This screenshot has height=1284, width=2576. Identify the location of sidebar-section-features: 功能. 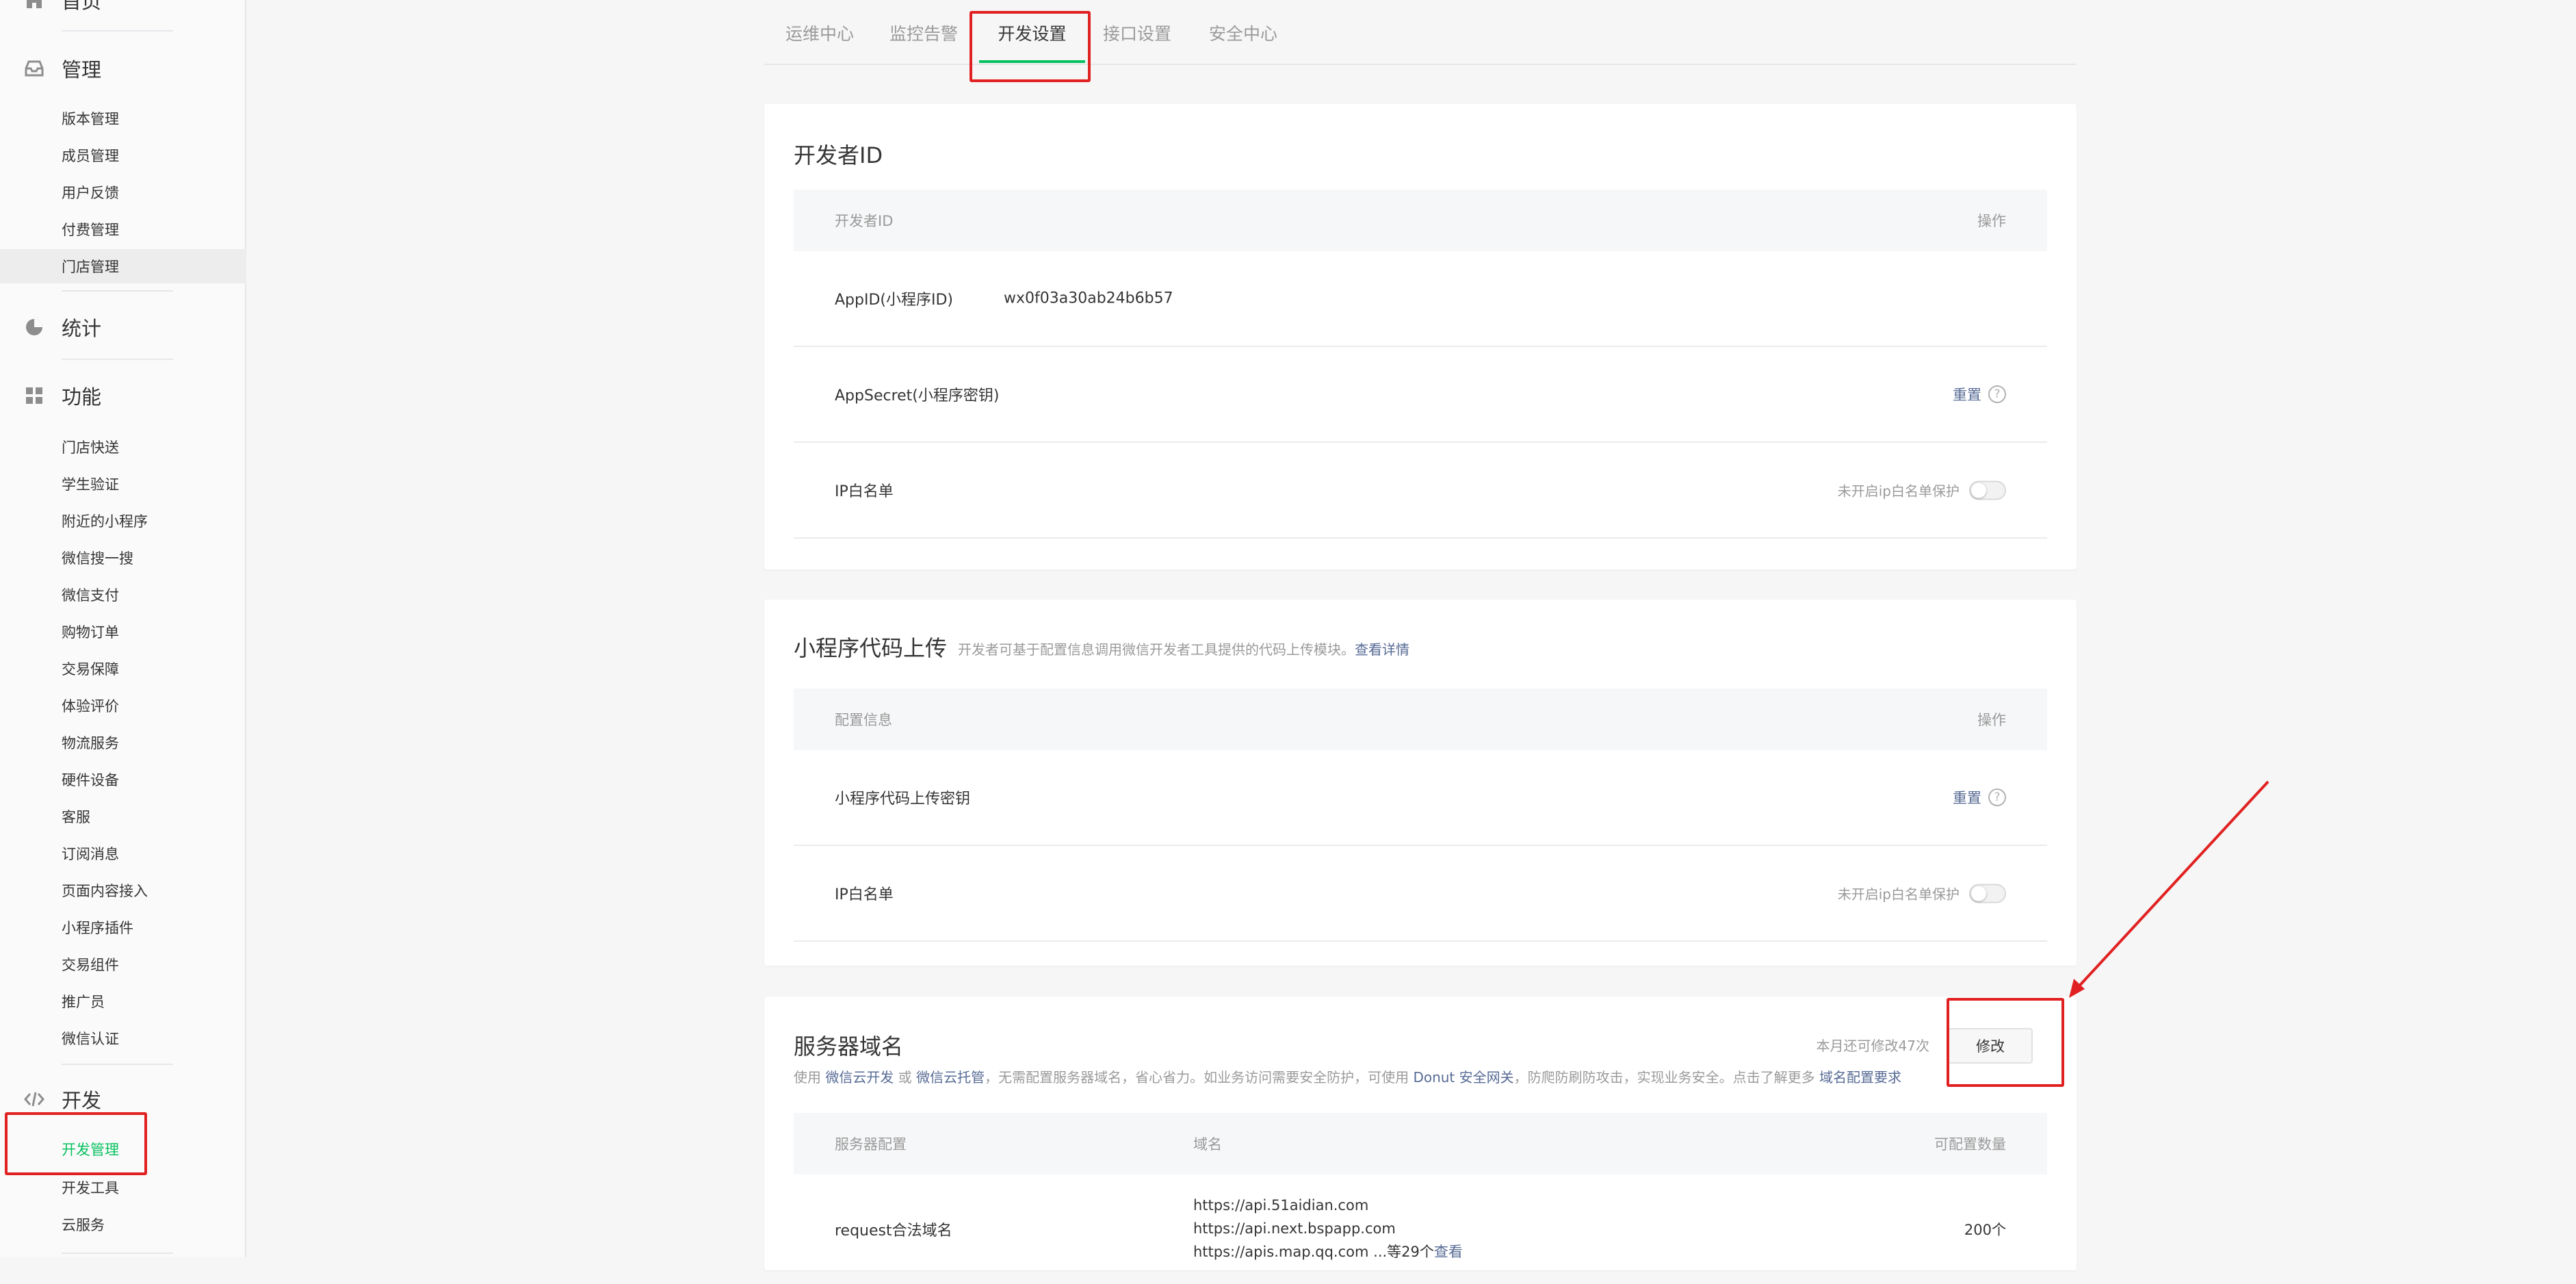
(62, 395).